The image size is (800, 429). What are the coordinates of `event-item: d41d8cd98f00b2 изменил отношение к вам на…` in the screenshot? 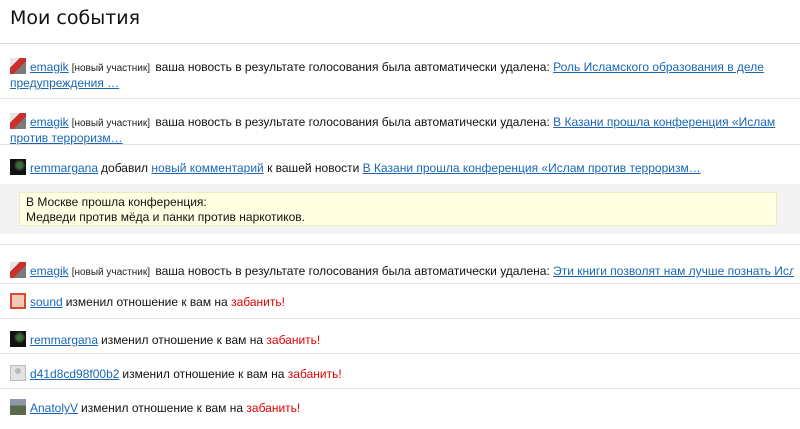 It's located at (400, 371).